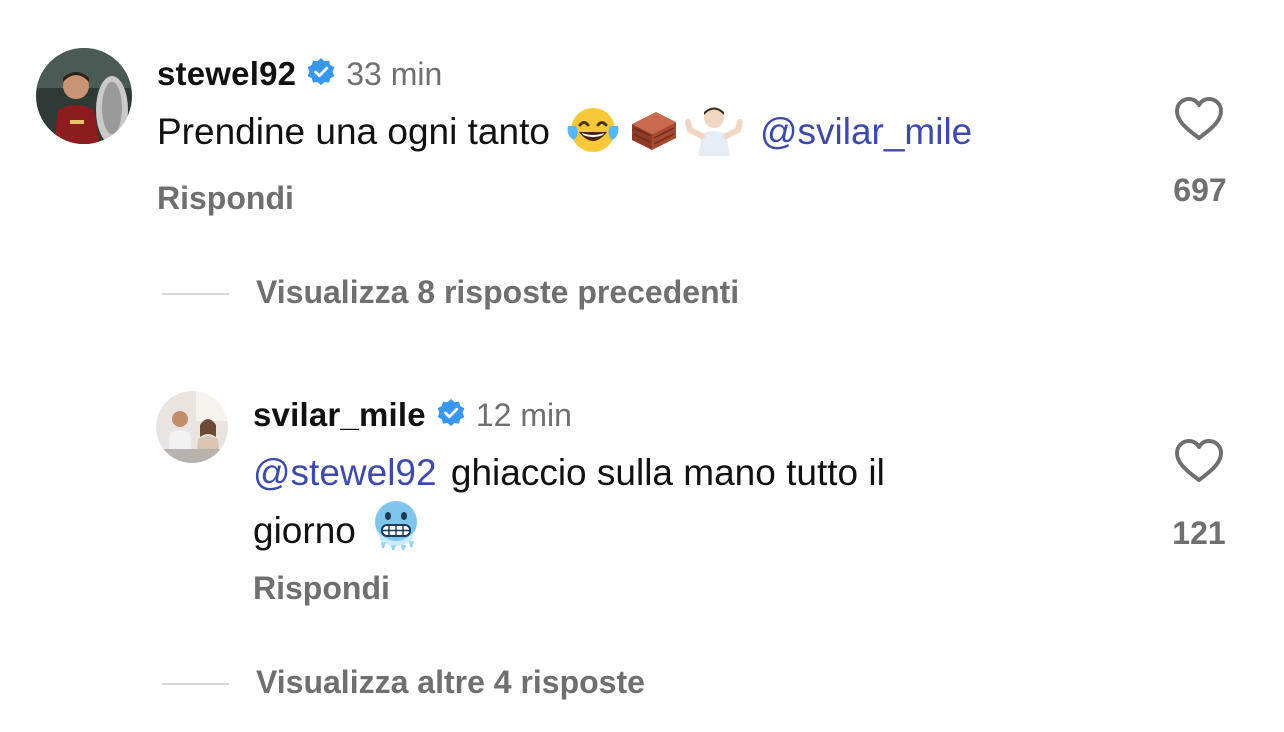  What do you see at coordinates (1199, 533) in the screenshot?
I see `like-count: 121` at bounding box center [1199, 533].